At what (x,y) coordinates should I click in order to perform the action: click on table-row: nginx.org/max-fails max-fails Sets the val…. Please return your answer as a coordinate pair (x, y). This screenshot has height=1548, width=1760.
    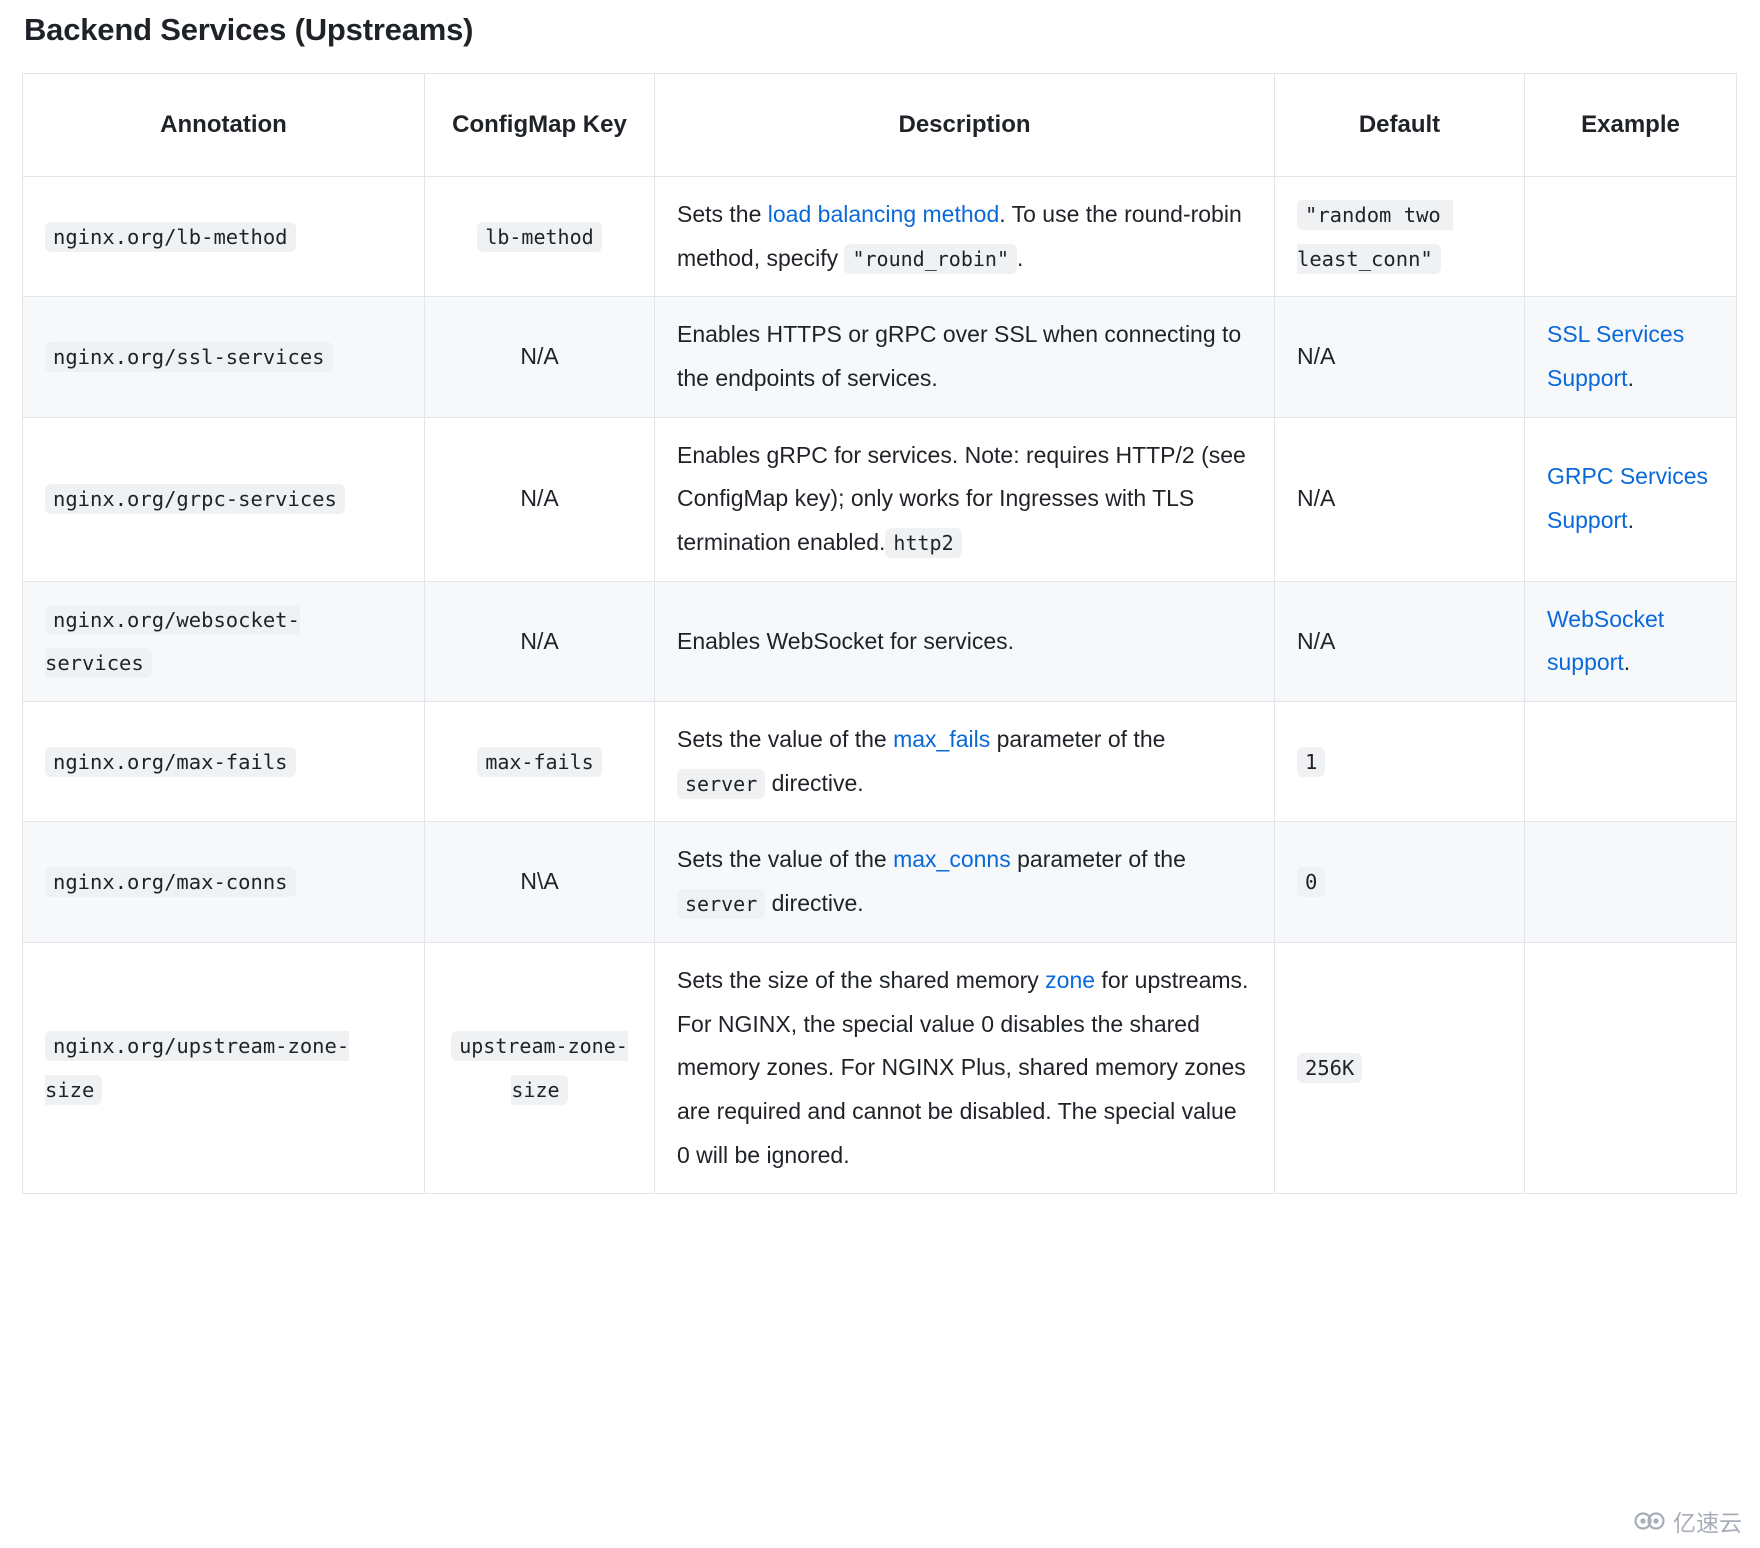
    Looking at the image, I should click on (879, 762).